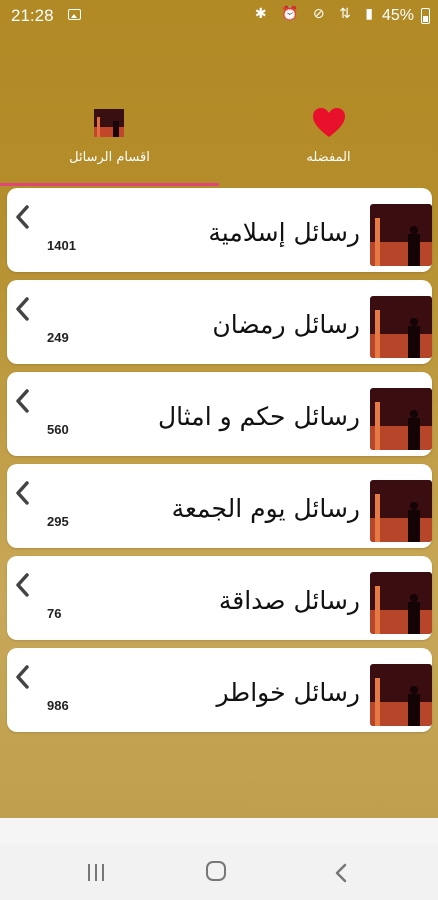 The width and height of the screenshot is (438, 900). Describe the element at coordinates (329, 122) in the screenshot. I see `heart-icon` at that location.